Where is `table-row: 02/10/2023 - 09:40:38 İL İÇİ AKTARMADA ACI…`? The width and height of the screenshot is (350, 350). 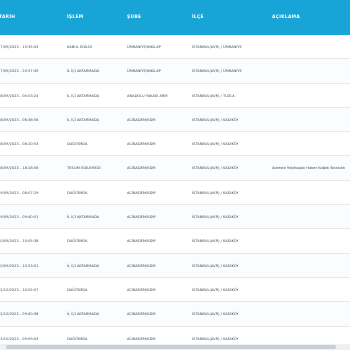 table-row: 02/10/2023 - 09:40:38 İL İÇİ AKTARMADA ACI… is located at coordinates (175, 314).